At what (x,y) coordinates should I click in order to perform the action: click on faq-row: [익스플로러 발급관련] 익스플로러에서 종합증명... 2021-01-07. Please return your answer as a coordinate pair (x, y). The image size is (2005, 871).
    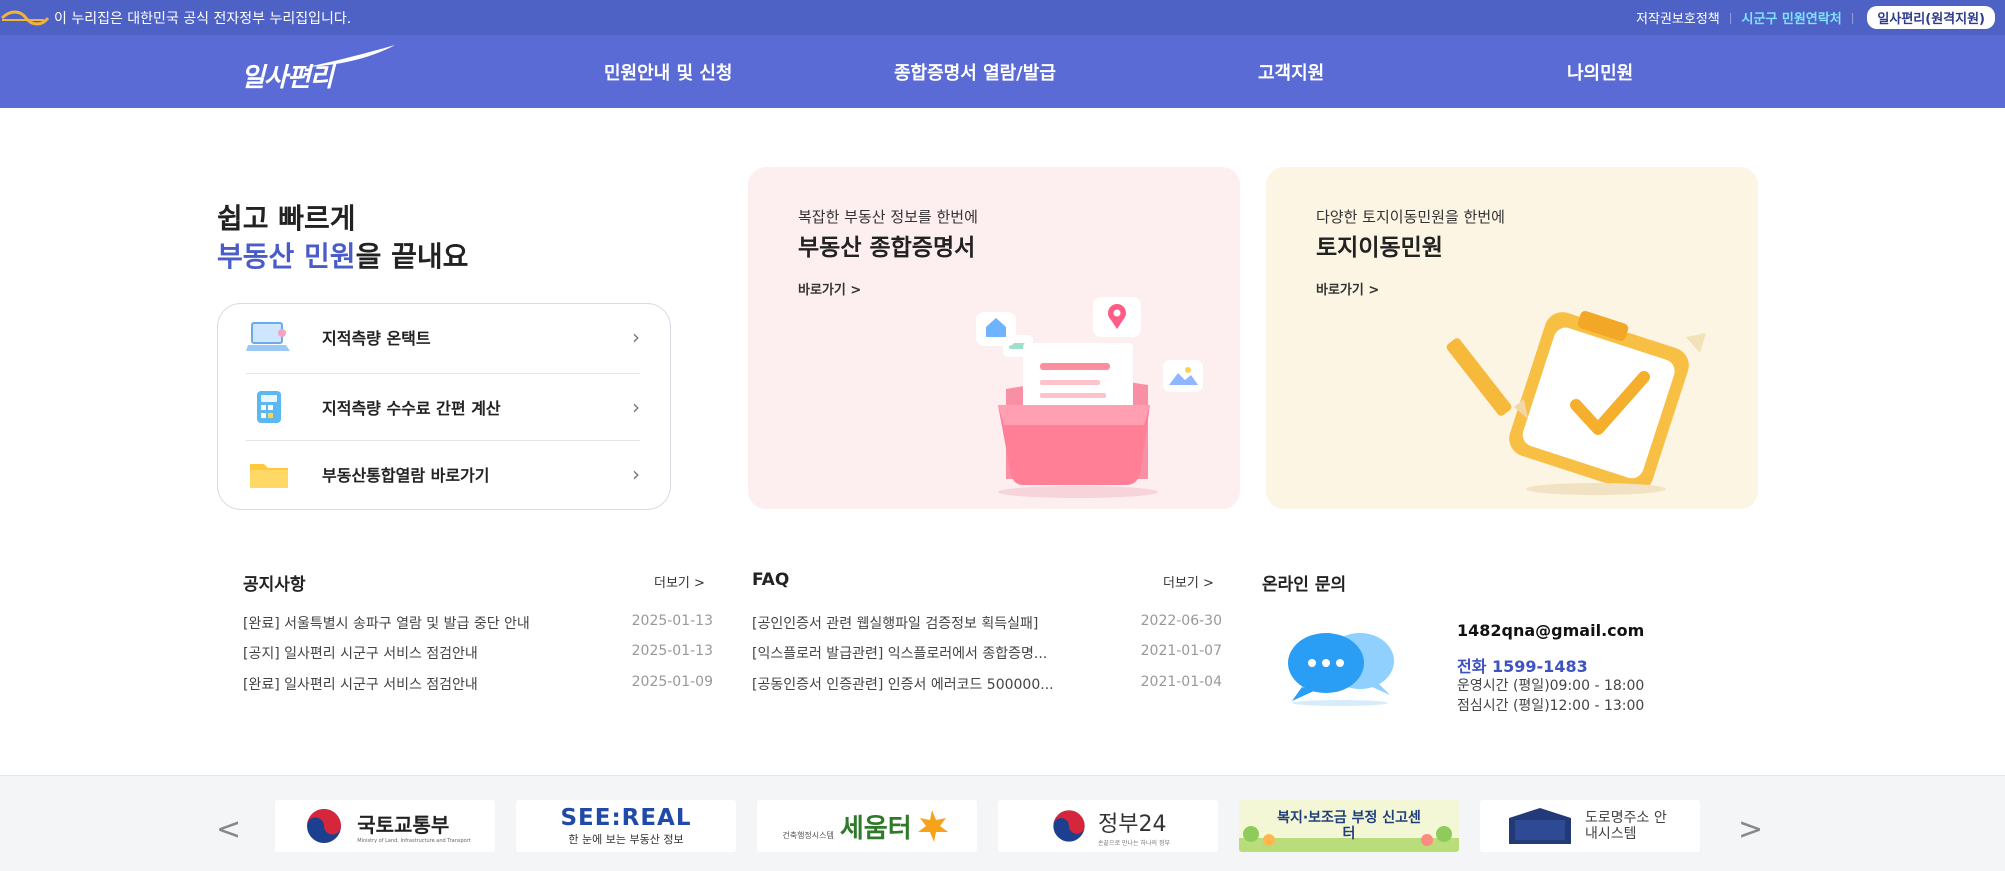
    Looking at the image, I should click on (987, 653).